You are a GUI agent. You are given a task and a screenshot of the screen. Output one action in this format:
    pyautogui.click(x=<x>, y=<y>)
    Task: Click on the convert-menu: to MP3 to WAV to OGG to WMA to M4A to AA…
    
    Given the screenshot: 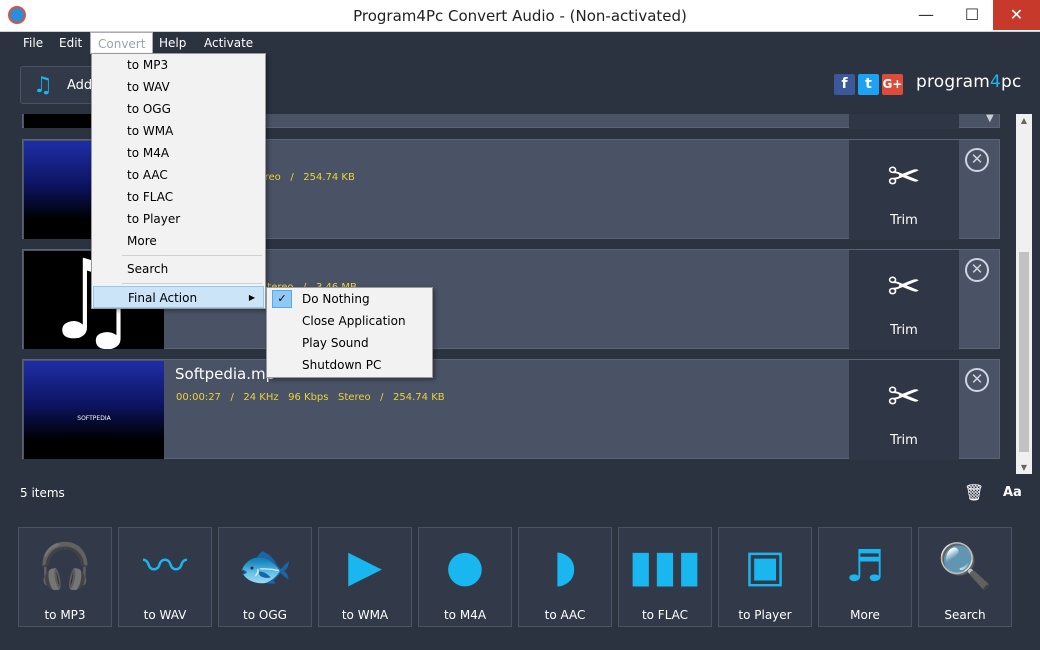 What is the action you would take?
    pyautogui.click(x=178, y=181)
    